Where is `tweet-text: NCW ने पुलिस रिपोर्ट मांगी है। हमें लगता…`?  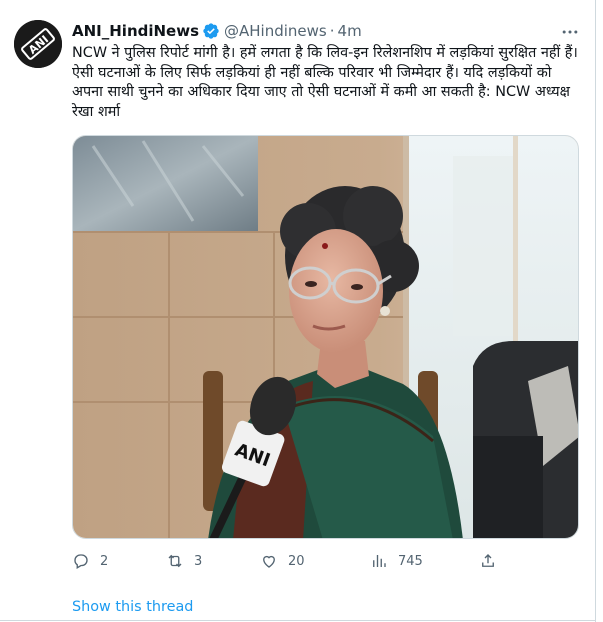
tweet-text: NCW ने पुलिस रिपोर्ट मांगी है। हमें लगता… is located at coordinates (325, 82).